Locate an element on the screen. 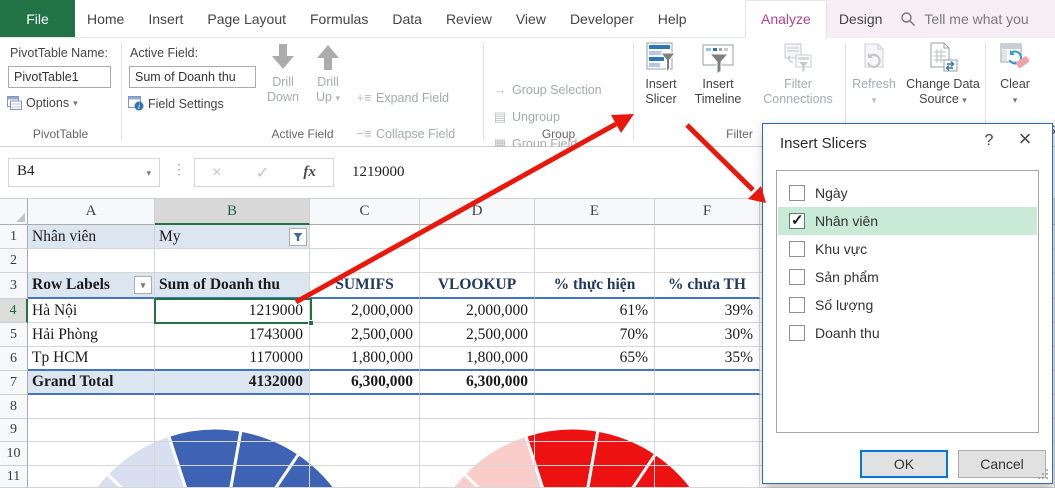 The image size is (1055, 488). cell-A2 is located at coordinates (91, 261).